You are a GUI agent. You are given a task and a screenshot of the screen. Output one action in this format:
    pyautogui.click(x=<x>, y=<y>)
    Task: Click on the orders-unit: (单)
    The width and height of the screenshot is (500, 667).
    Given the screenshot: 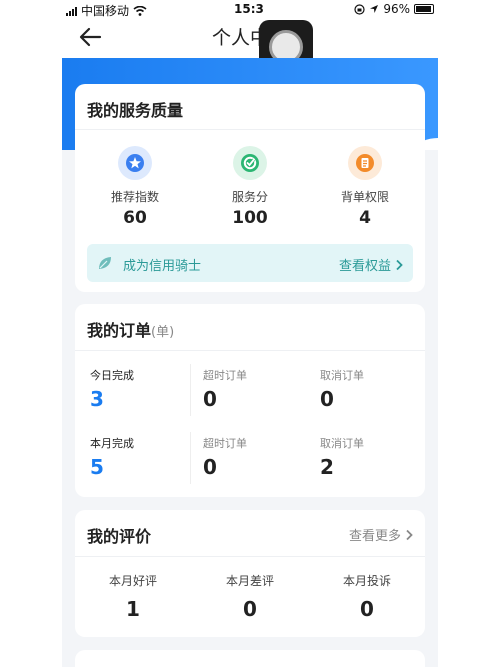 What is the action you would take?
    pyautogui.click(x=163, y=332)
    